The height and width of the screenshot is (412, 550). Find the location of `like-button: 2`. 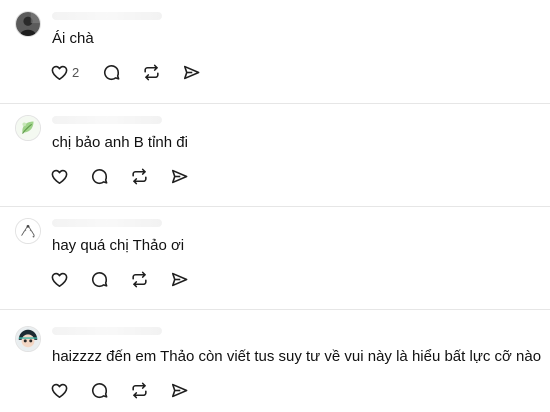

like-button: 2 is located at coordinates (76, 72).